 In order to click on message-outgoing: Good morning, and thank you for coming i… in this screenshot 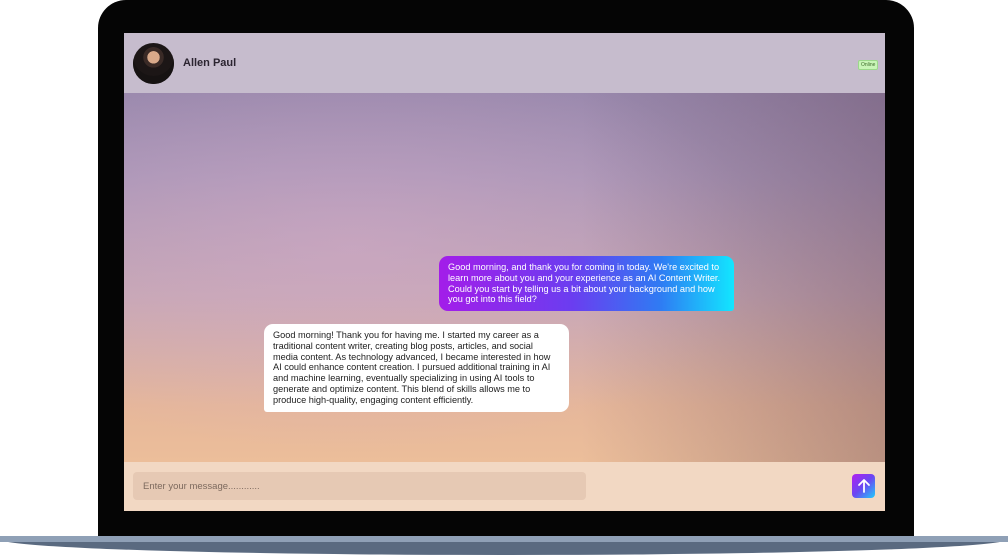, I will do `click(586, 284)`.